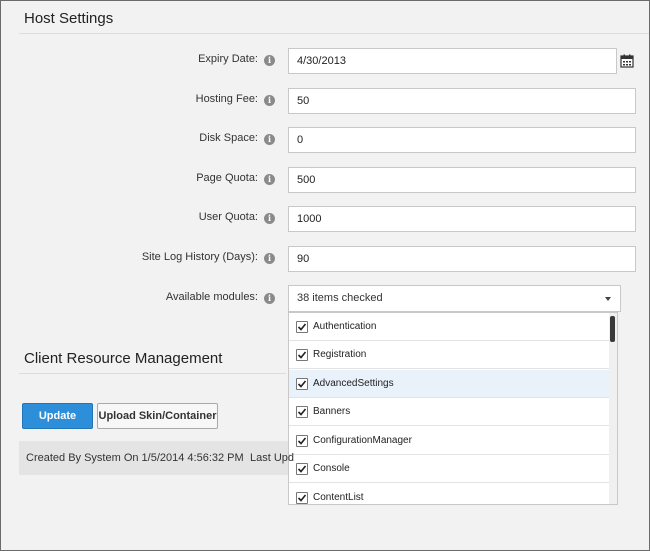 This screenshot has height=551, width=650. Describe the element at coordinates (608, 299) in the screenshot. I see `chevron-down-icon` at that location.